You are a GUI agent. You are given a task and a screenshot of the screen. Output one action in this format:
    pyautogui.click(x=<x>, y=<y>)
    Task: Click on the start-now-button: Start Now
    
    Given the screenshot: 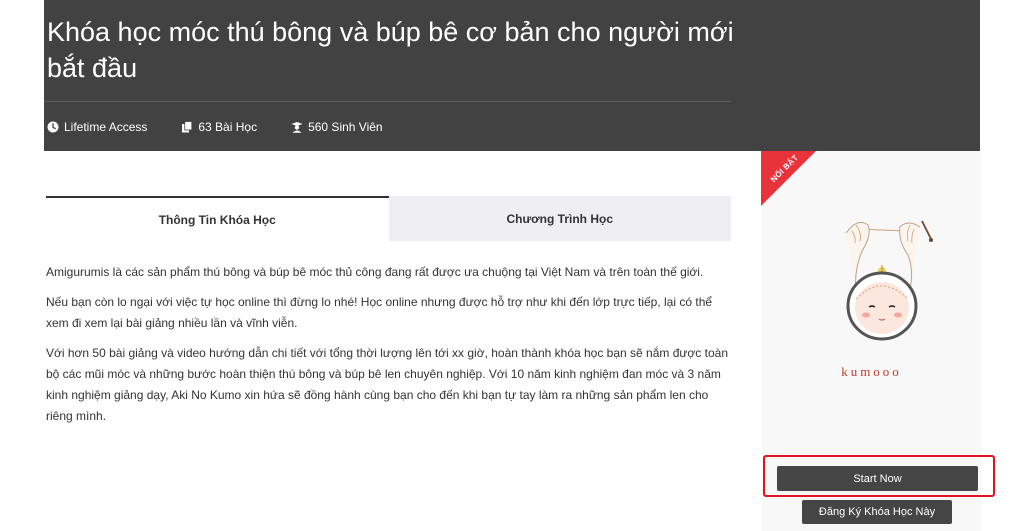 What is the action you would take?
    pyautogui.click(x=877, y=478)
    